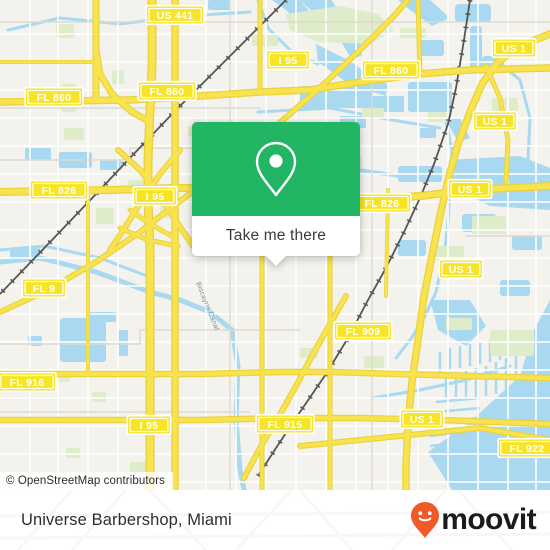  I want to click on road-shield: FL 922, so click(523, 448).